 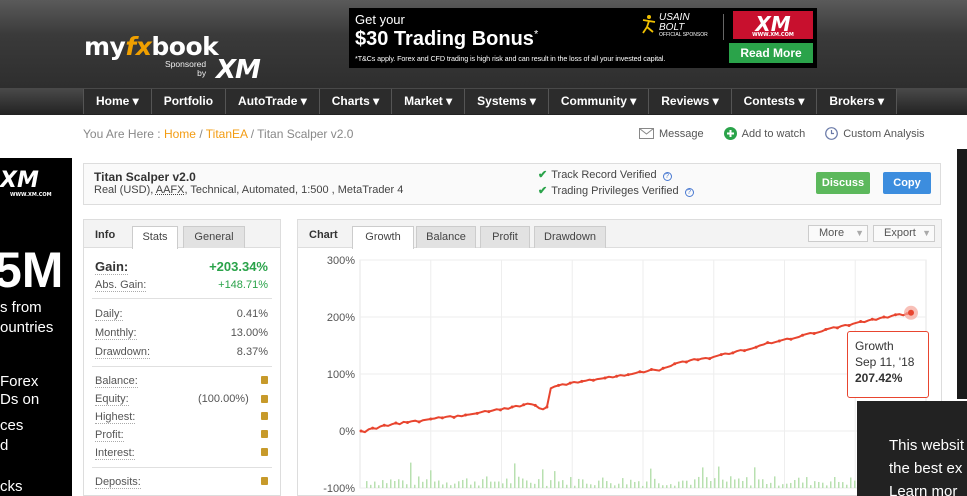 What do you see at coordinates (505, 237) in the screenshot?
I see `tab-profit: Profit` at bounding box center [505, 237].